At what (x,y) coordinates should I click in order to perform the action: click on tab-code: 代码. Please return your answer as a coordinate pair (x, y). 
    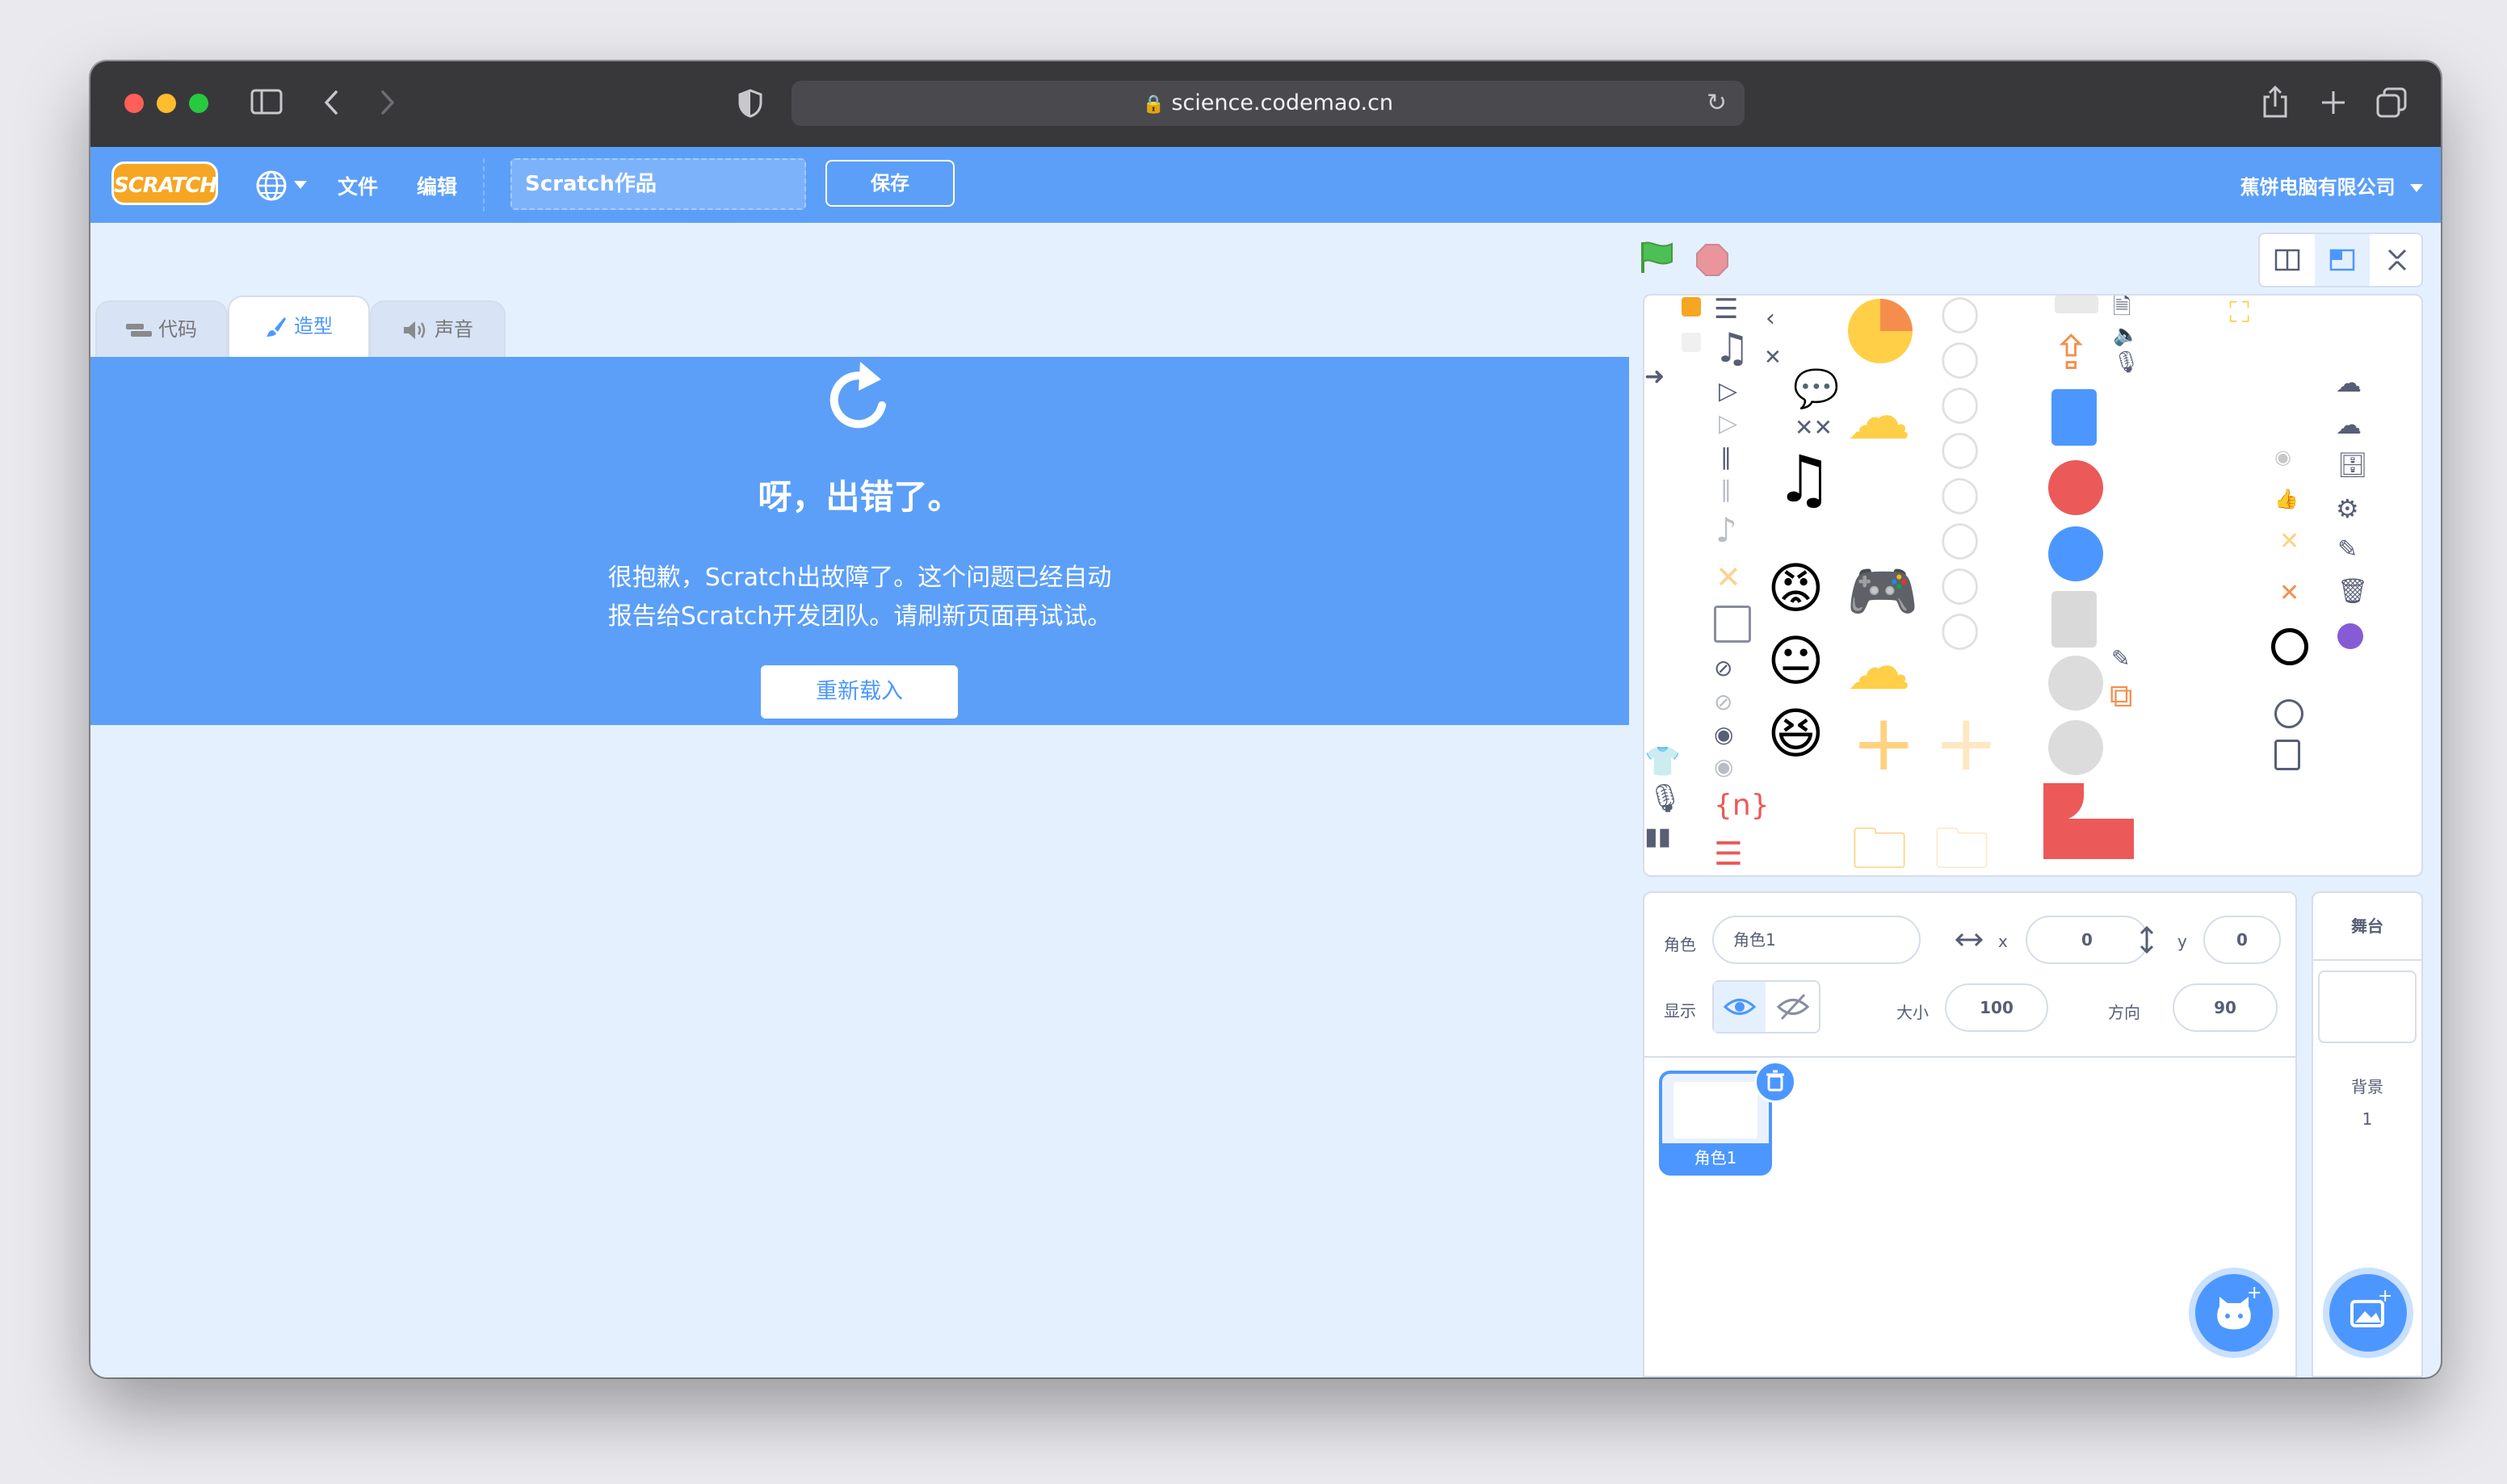
    Looking at the image, I should click on (161, 329).